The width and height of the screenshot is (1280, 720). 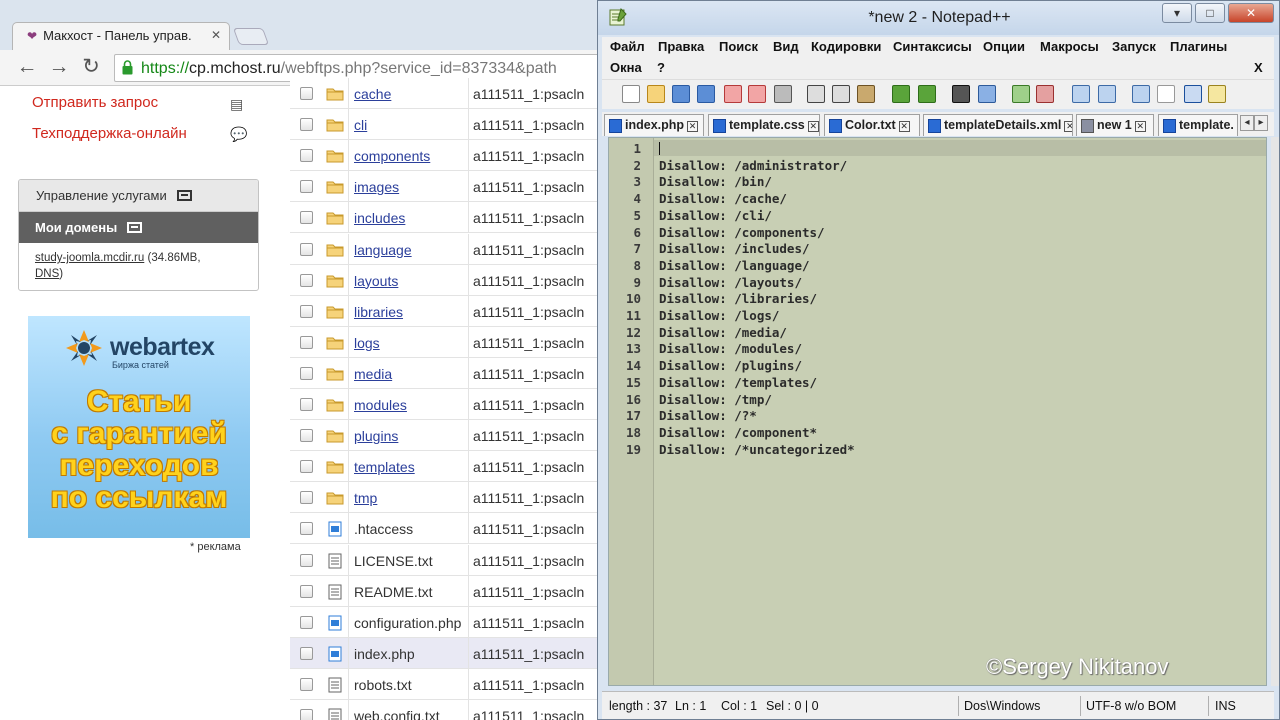 What do you see at coordinates (91, 68) in the screenshot?
I see `reload-icon: ↻` at bounding box center [91, 68].